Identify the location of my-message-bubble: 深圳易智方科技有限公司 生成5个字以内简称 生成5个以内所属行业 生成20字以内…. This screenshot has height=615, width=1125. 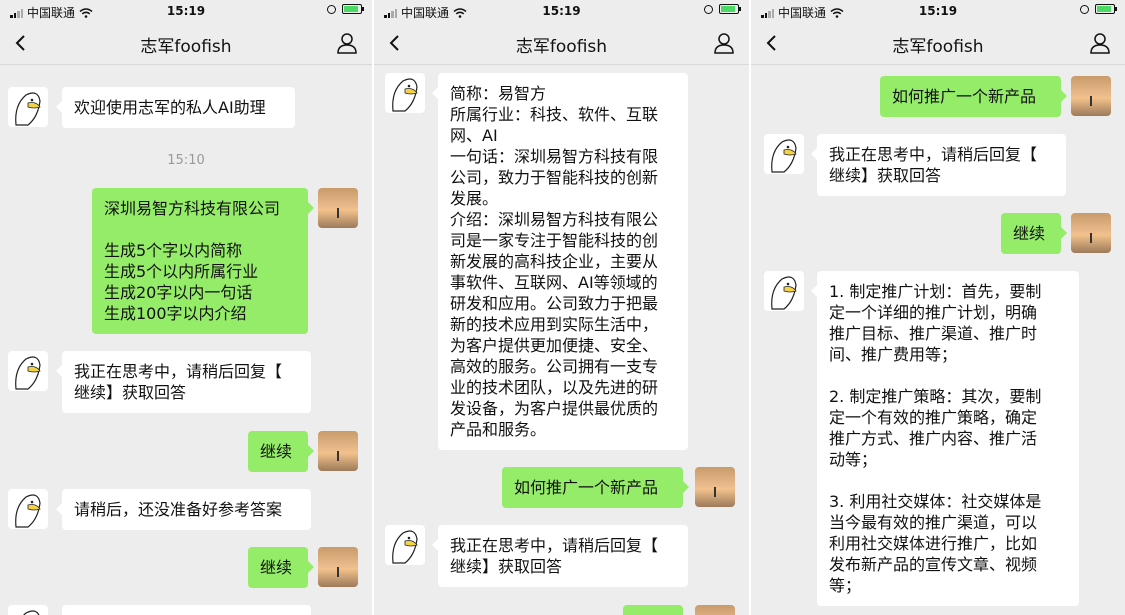
(203, 261).